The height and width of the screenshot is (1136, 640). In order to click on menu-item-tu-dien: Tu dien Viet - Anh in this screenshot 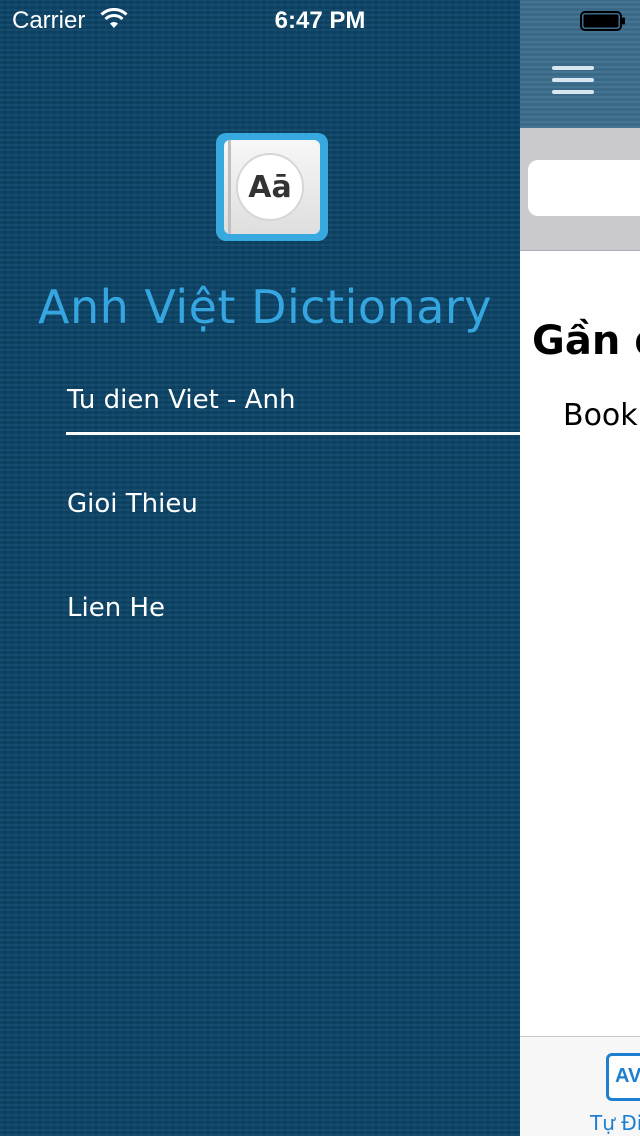, I will do `click(181, 400)`.